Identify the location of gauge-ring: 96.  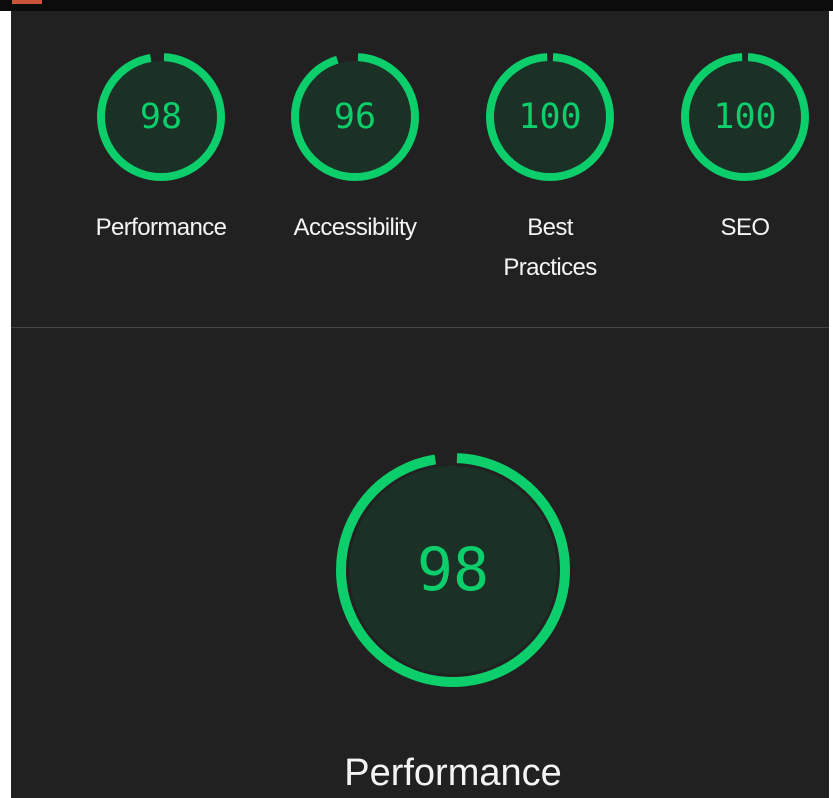
(355, 117).